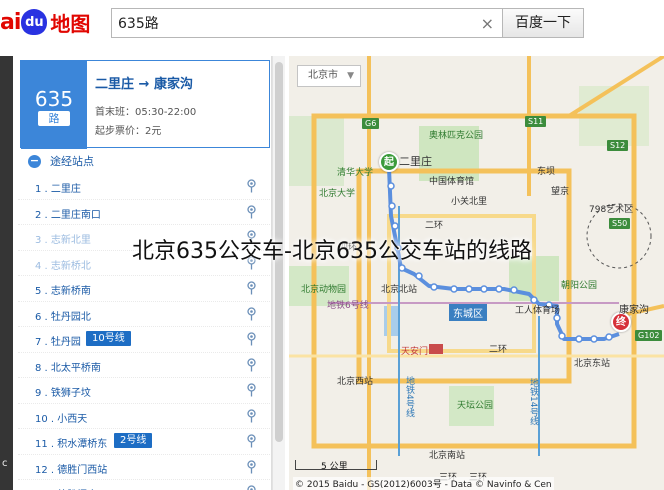 Image resolution: width=664 pixels, height=490 pixels. What do you see at coordinates (348, 306) in the screenshot?
I see `map-label-line6: 地铁6号线` at bounding box center [348, 306].